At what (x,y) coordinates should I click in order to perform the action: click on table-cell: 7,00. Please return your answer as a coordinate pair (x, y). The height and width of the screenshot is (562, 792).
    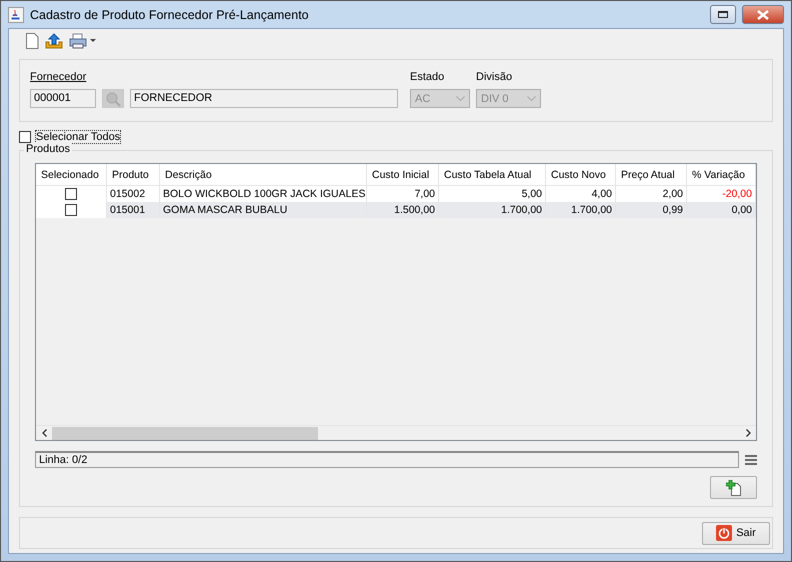
    Looking at the image, I should click on (403, 194).